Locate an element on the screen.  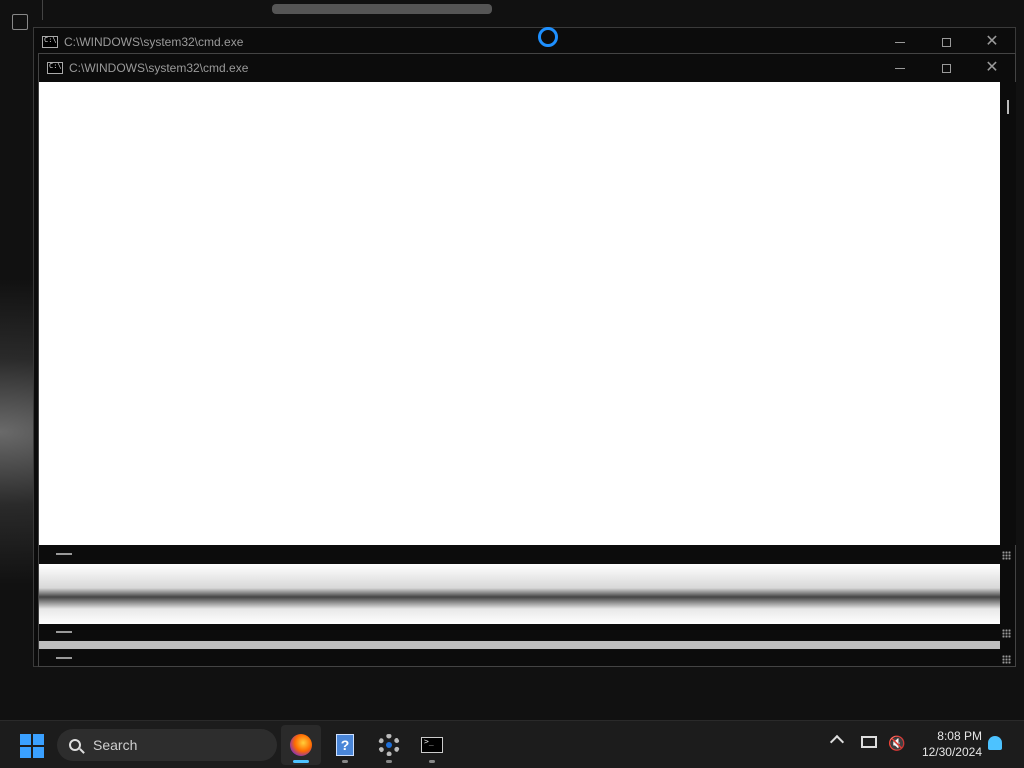
taskbar-app-help: ? is located at coordinates (345, 745).